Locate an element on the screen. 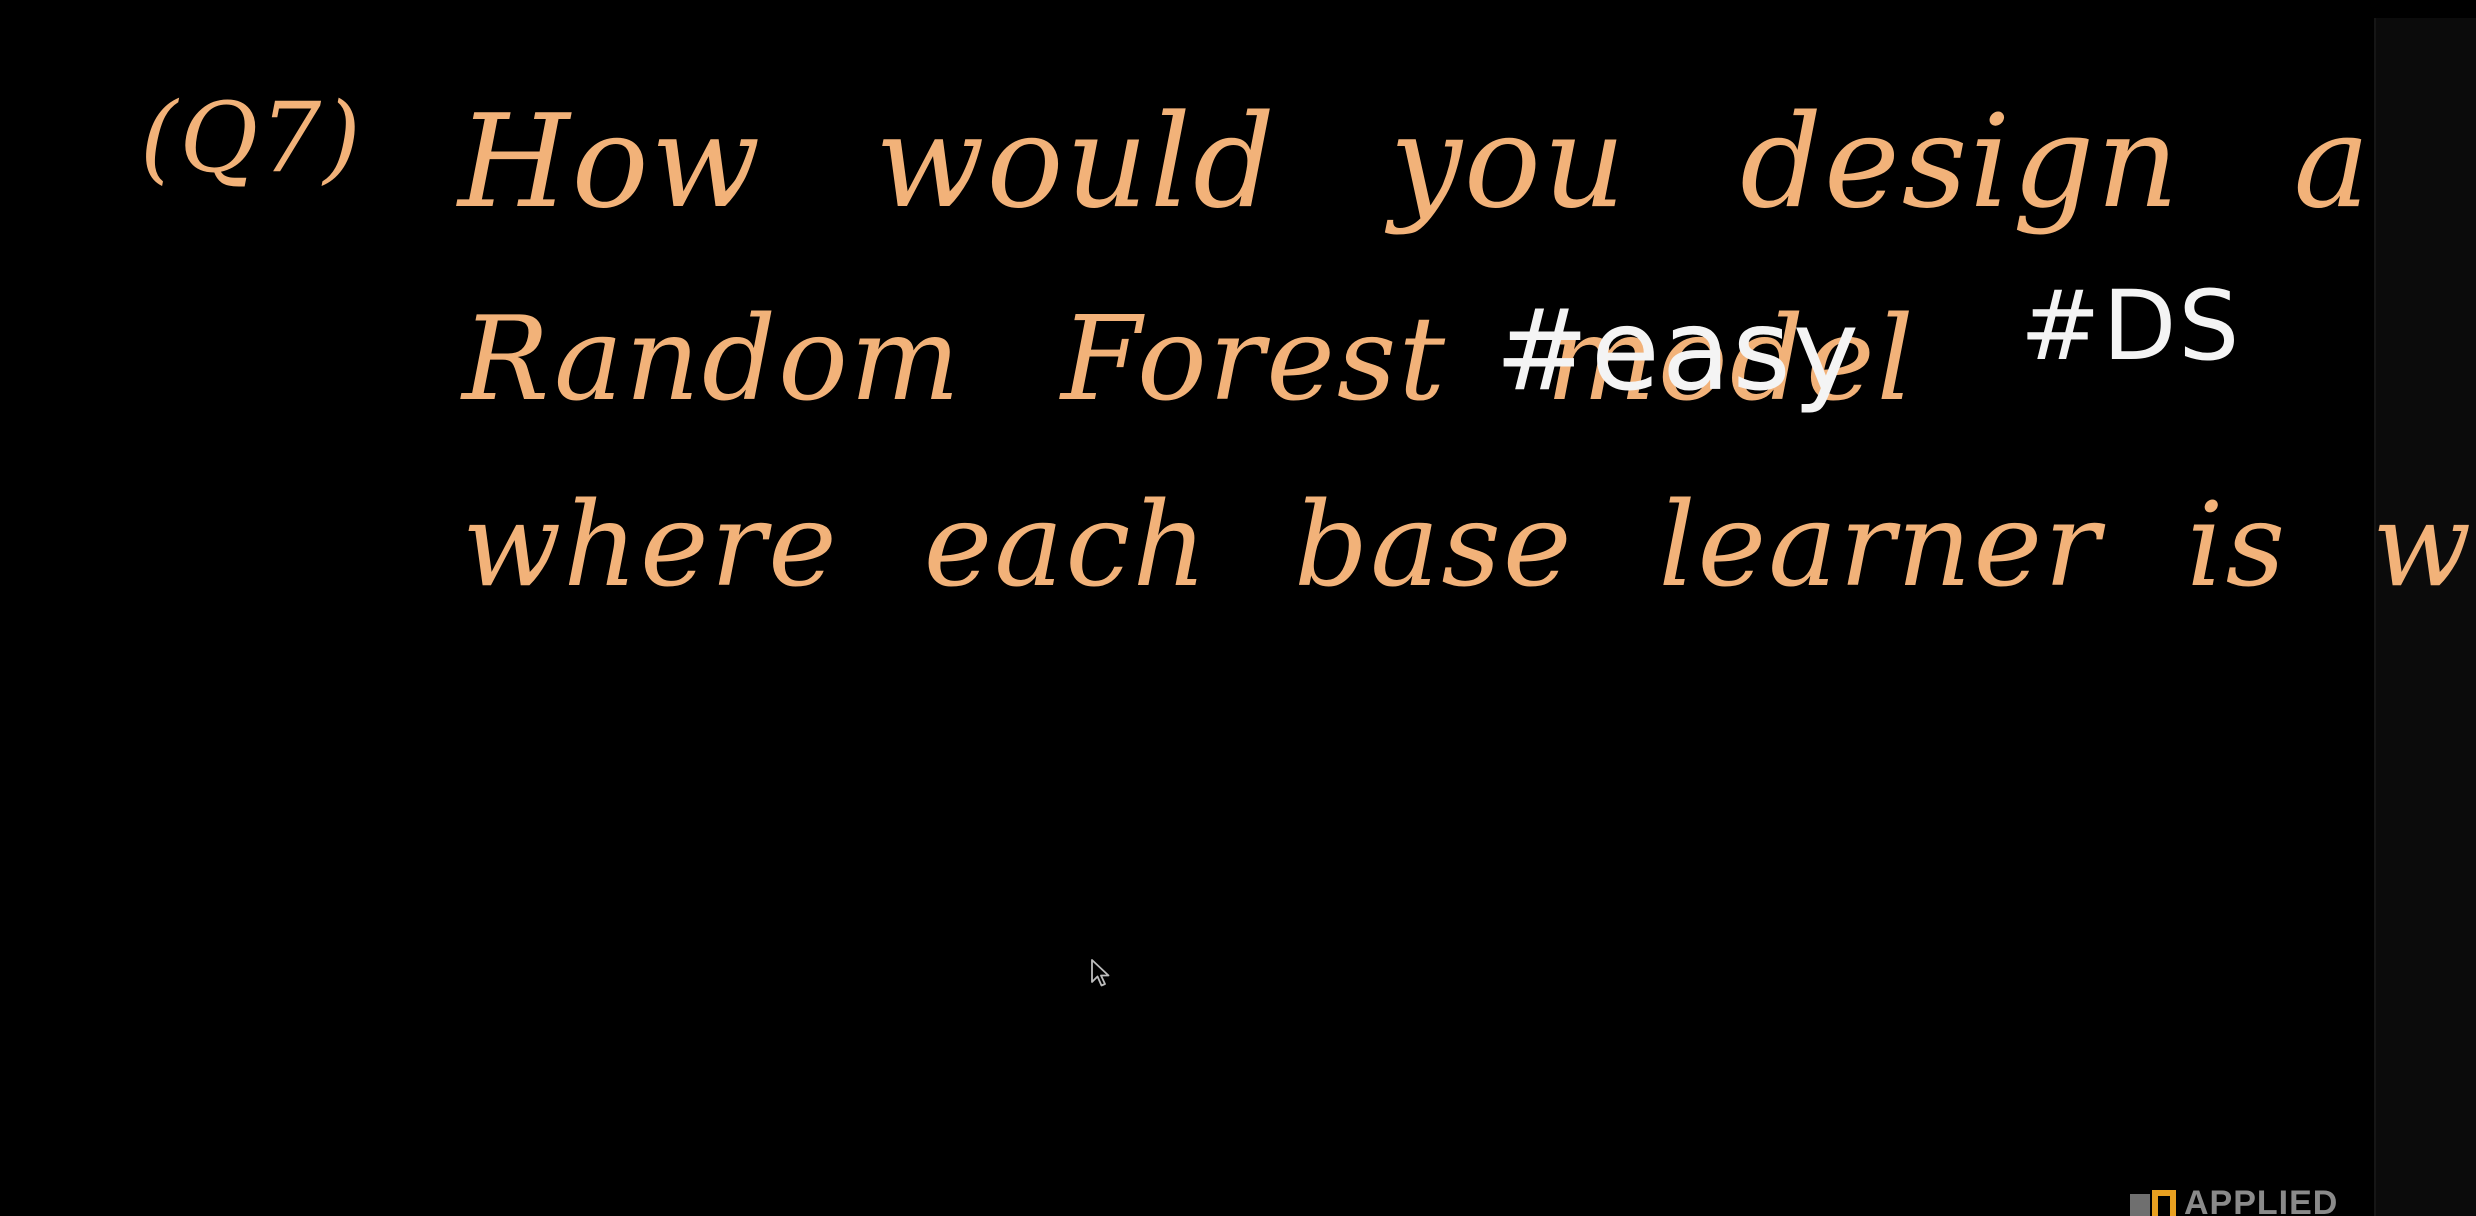 The image size is (2476, 1216). mouse-pointer-icon is located at coordinates (1100, 973).